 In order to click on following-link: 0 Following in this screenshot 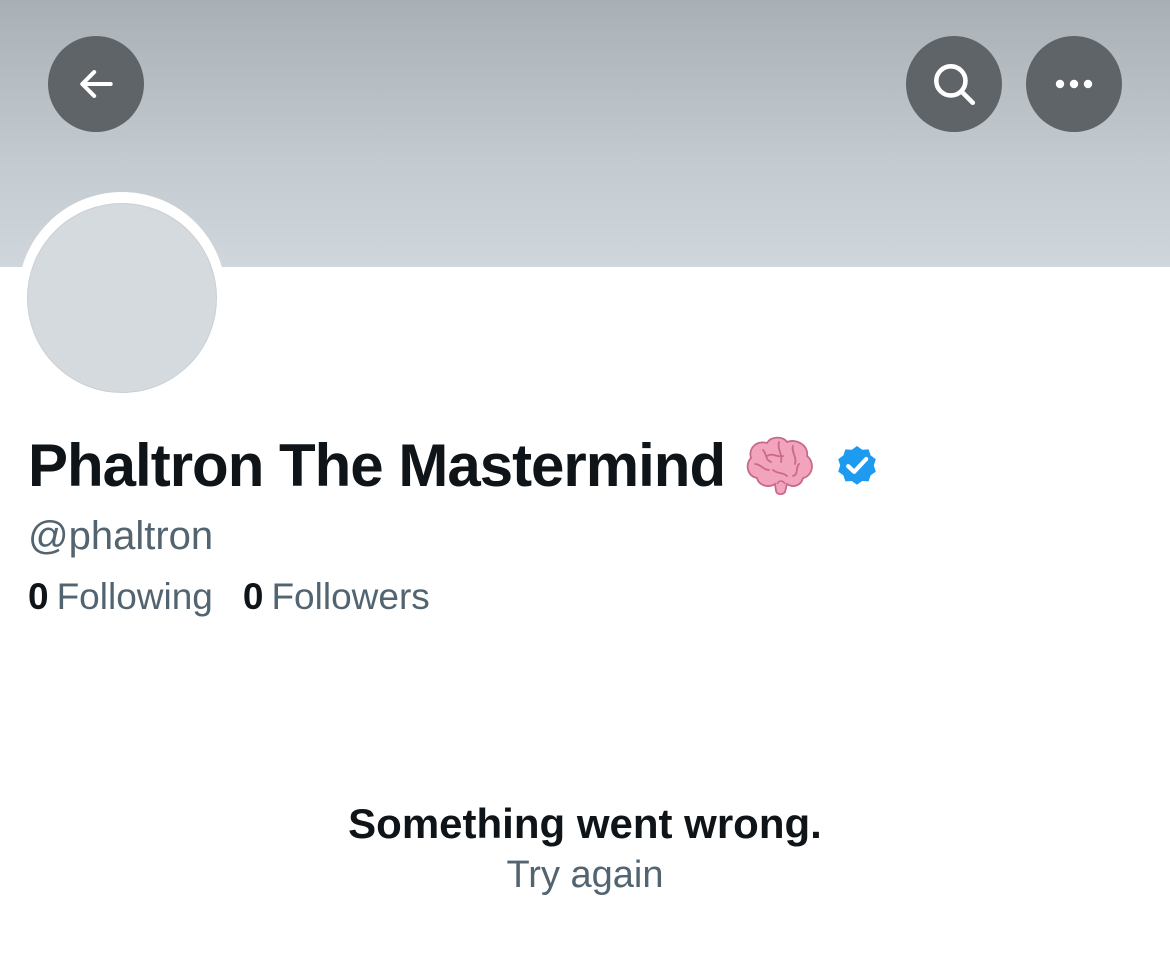, I will do `click(120, 597)`.